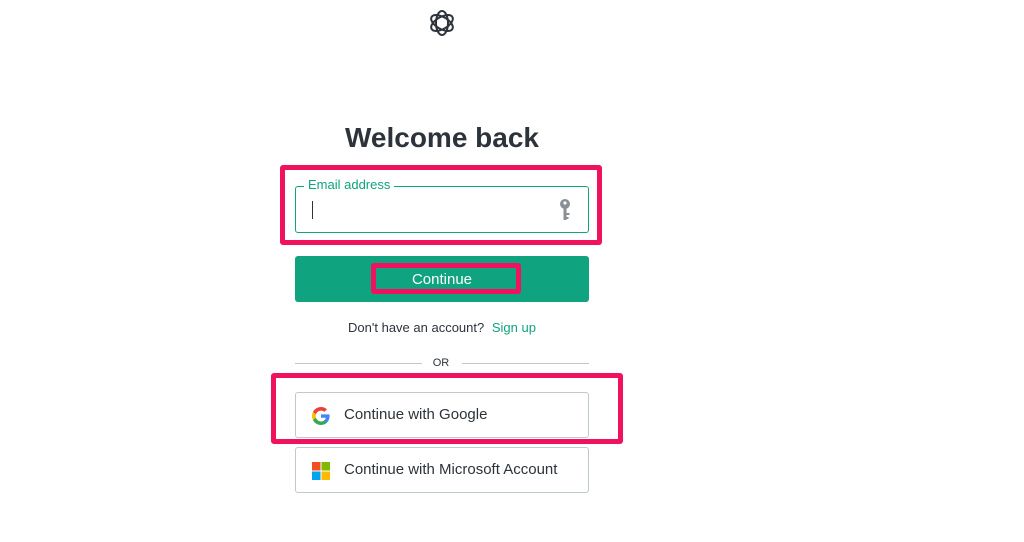  What do you see at coordinates (312, 210) in the screenshot?
I see `text-cursor` at bounding box center [312, 210].